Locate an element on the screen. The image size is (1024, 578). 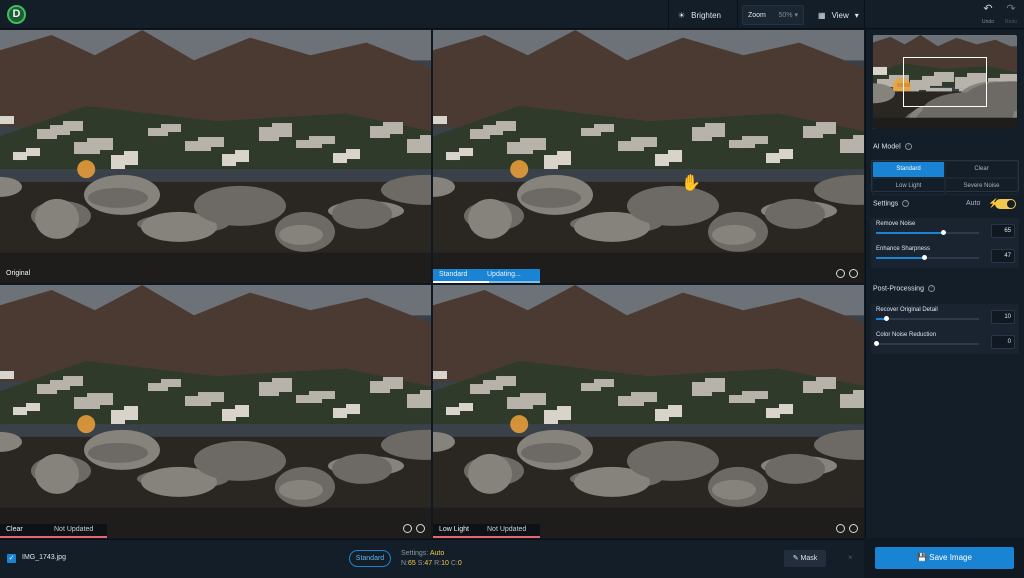
mask-button: ✎ Mask is located at coordinates (805, 558).